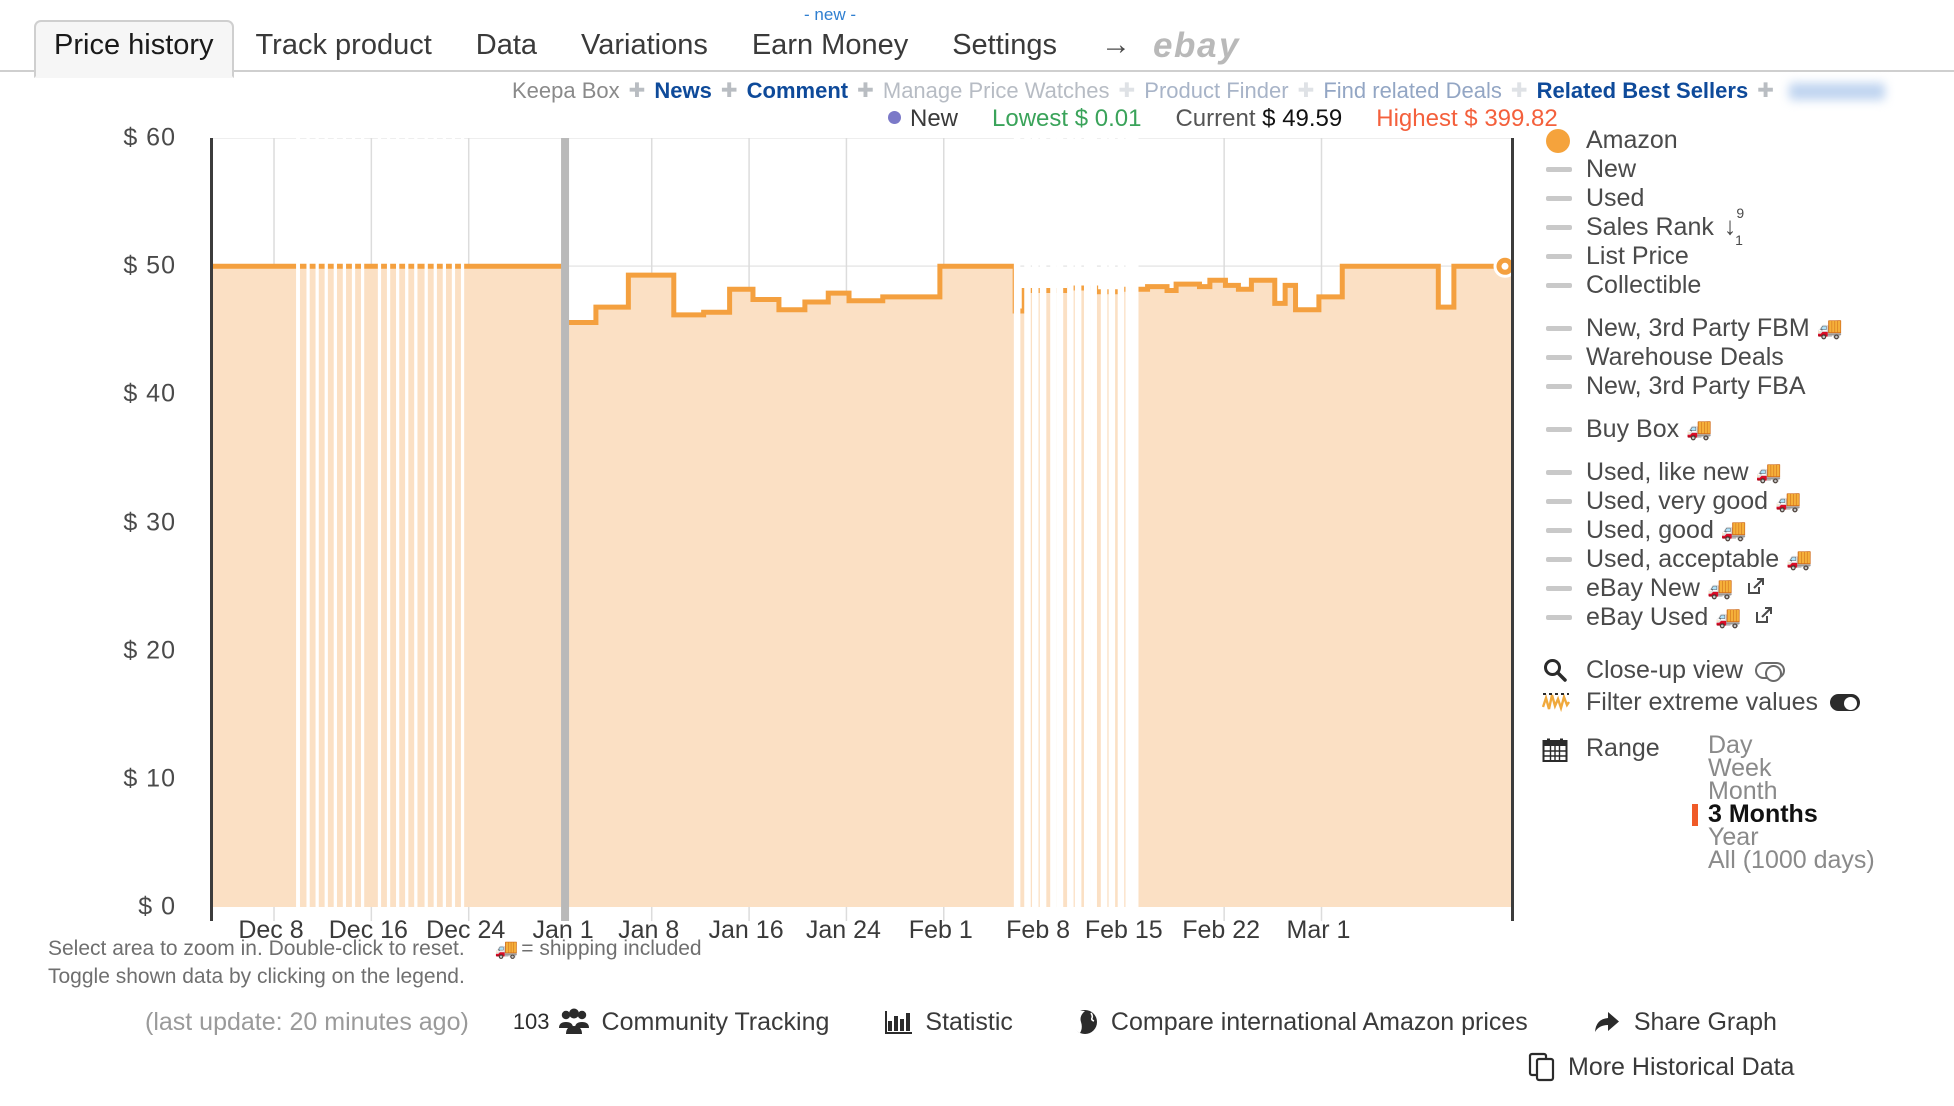 This screenshot has height=1106, width=1954. What do you see at coordinates (1747, 670) in the screenshot?
I see `option-close-up-view: Close-up view` at bounding box center [1747, 670].